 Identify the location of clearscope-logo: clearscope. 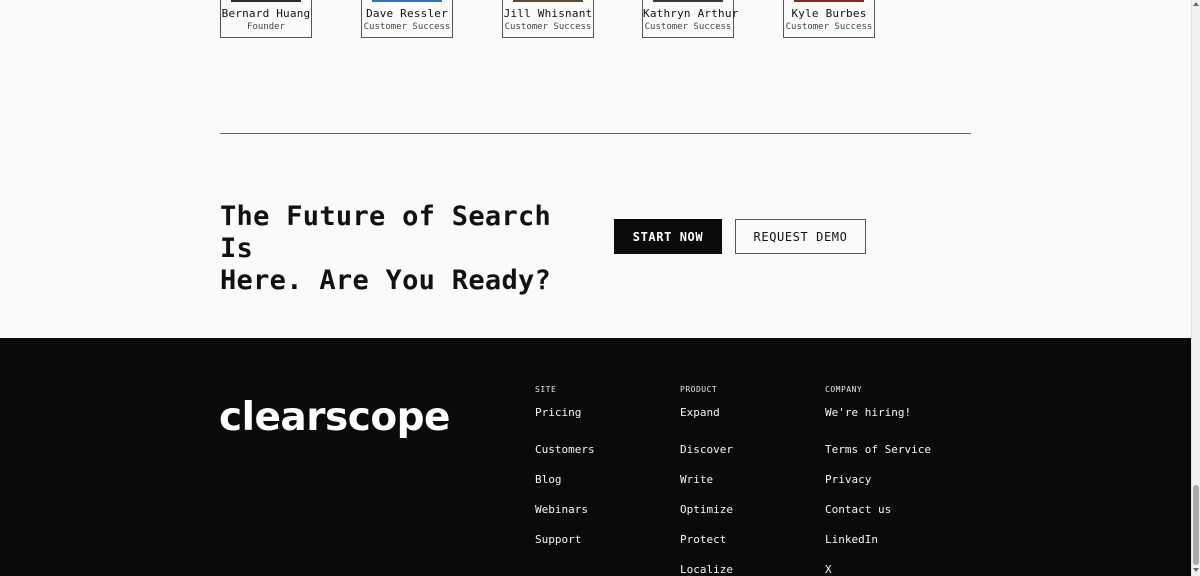
(334, 417).